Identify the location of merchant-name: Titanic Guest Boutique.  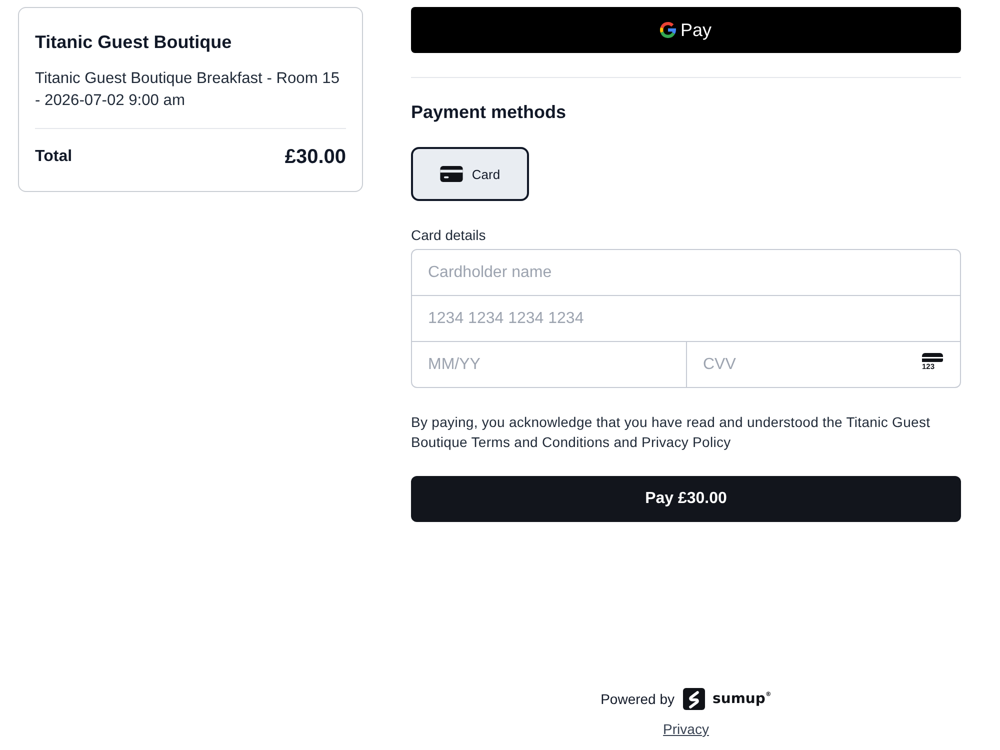
(134, 42).